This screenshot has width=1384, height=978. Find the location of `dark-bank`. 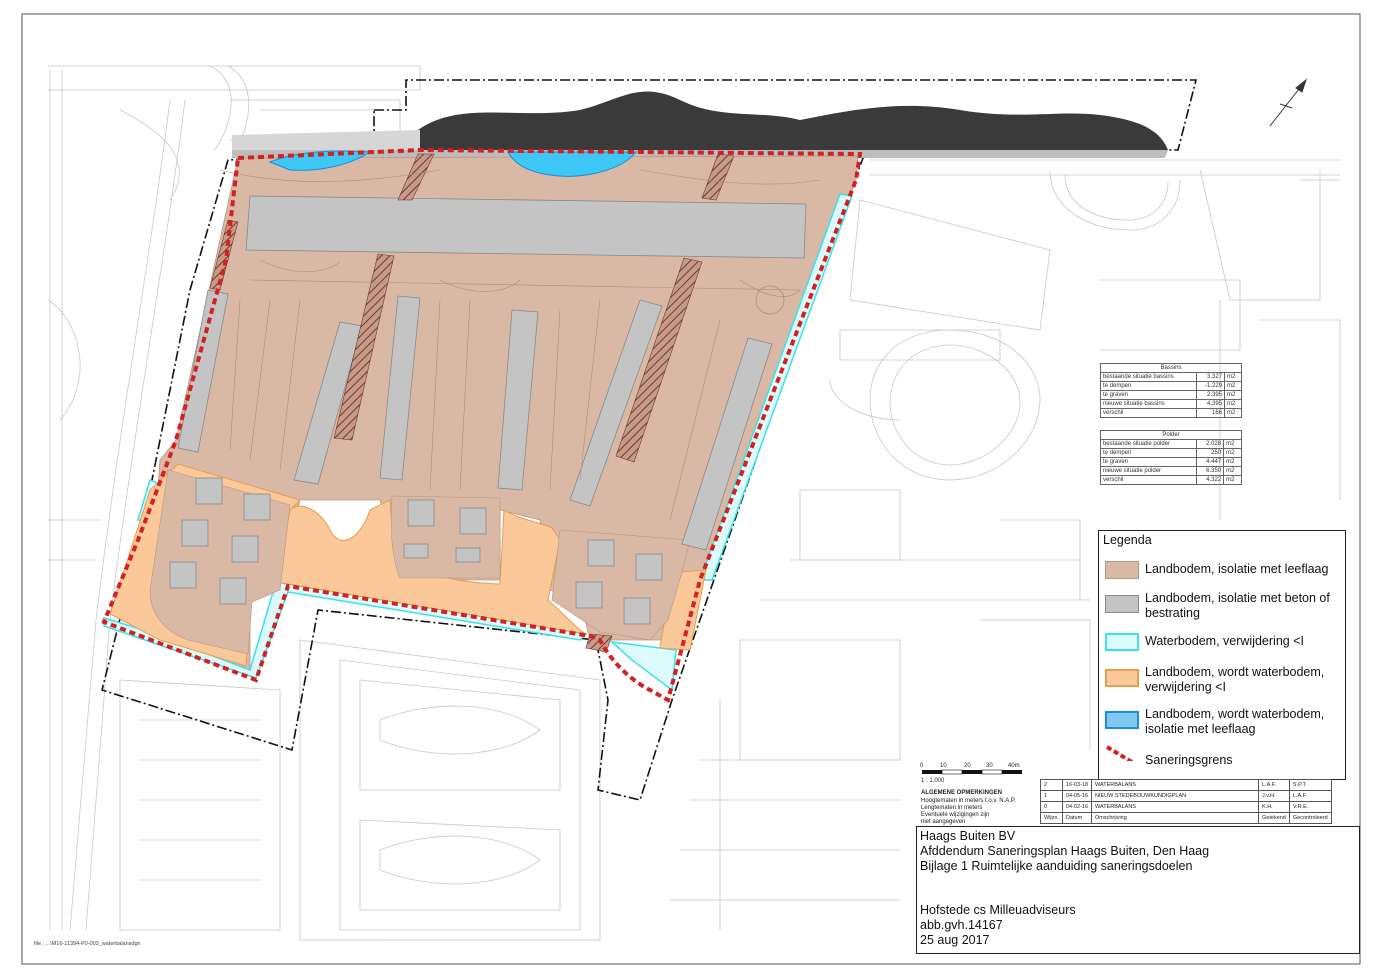

dark-bank is located at coordinates (793, 120).